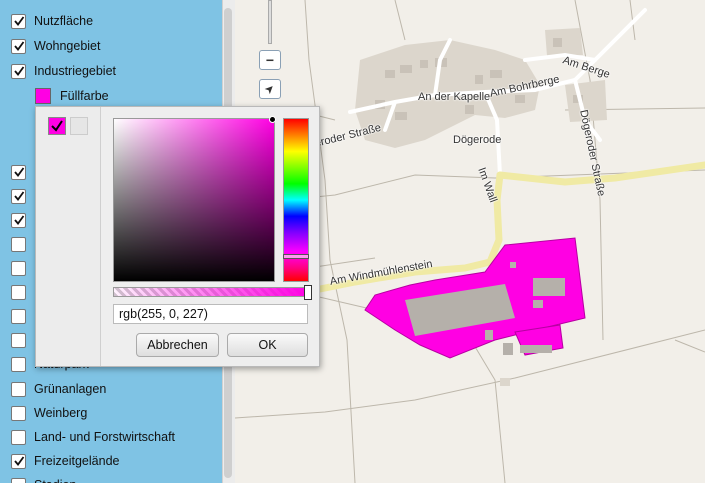 The image size is (705, 483). I want to click on location-arrow-icon: ➤, so click(270, 89).